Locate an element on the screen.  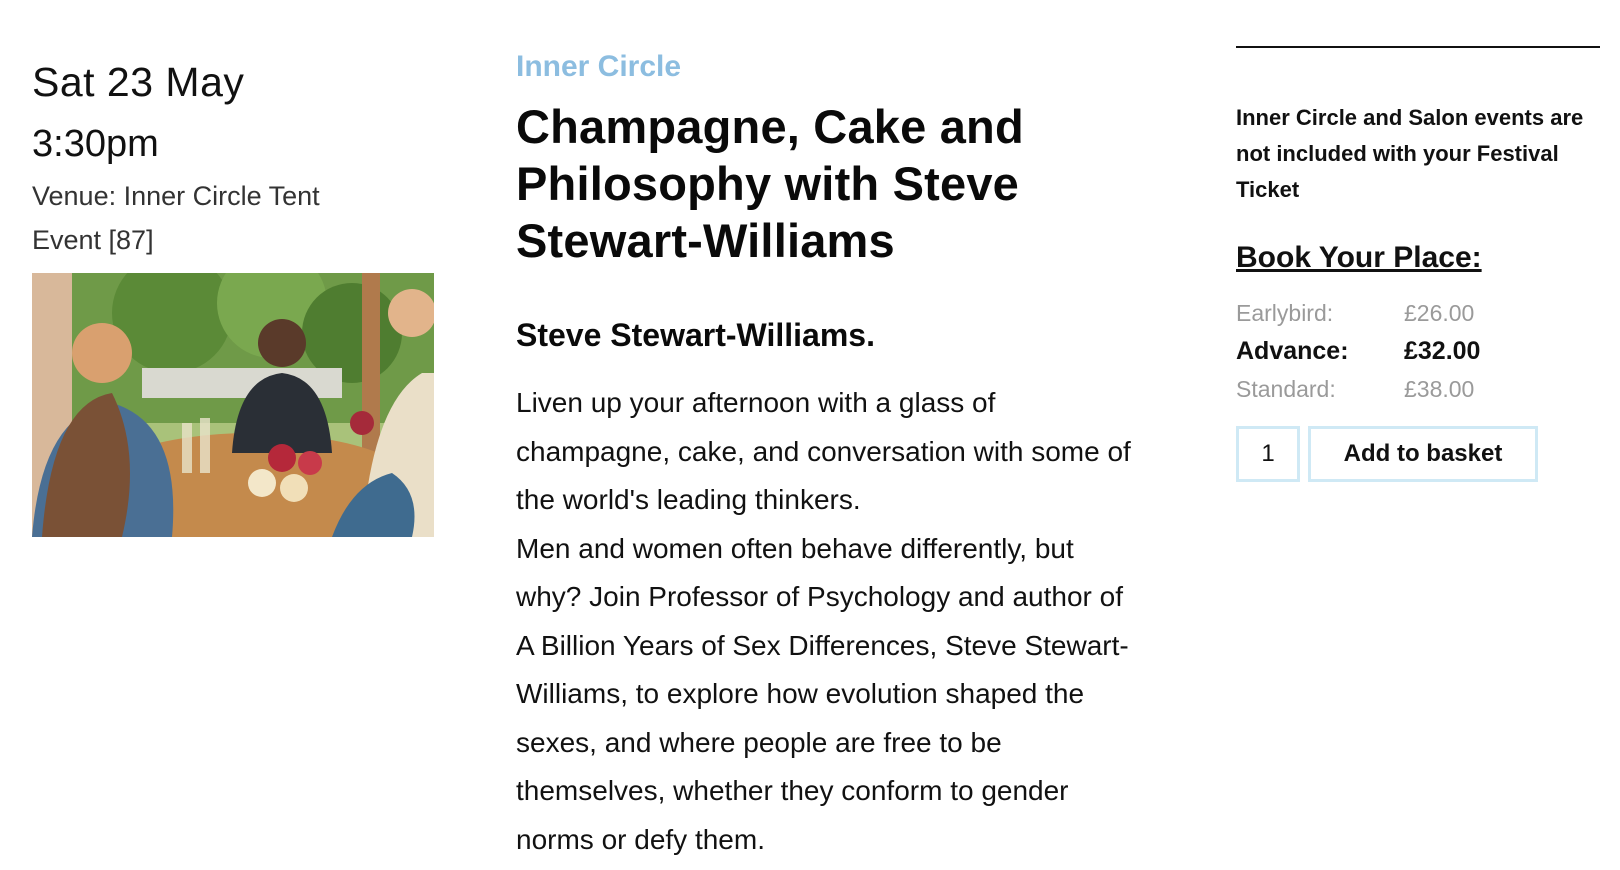
price-label: Earlybird: is located at coordinates (1285, 313).